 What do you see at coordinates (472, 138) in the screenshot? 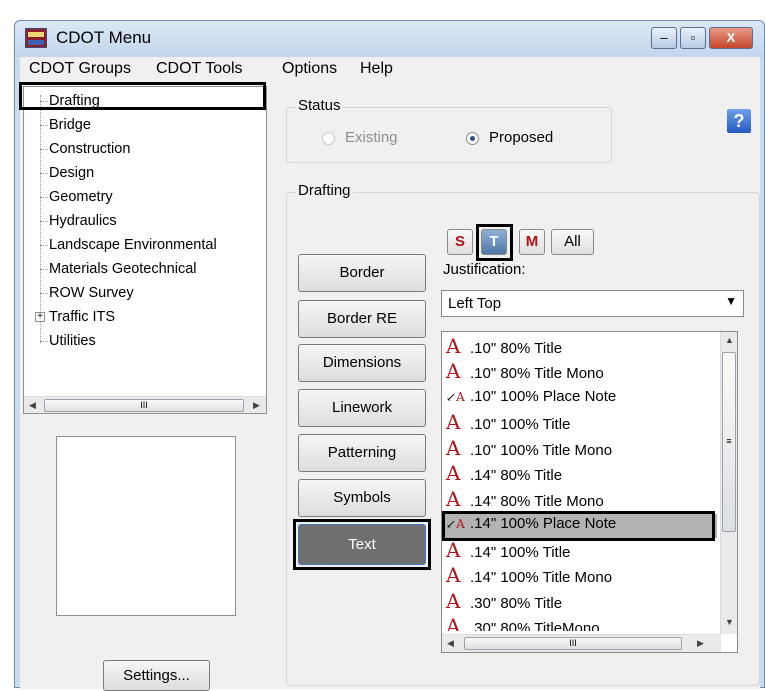
I see `proposed-radio` at bounding box center [472, 138].